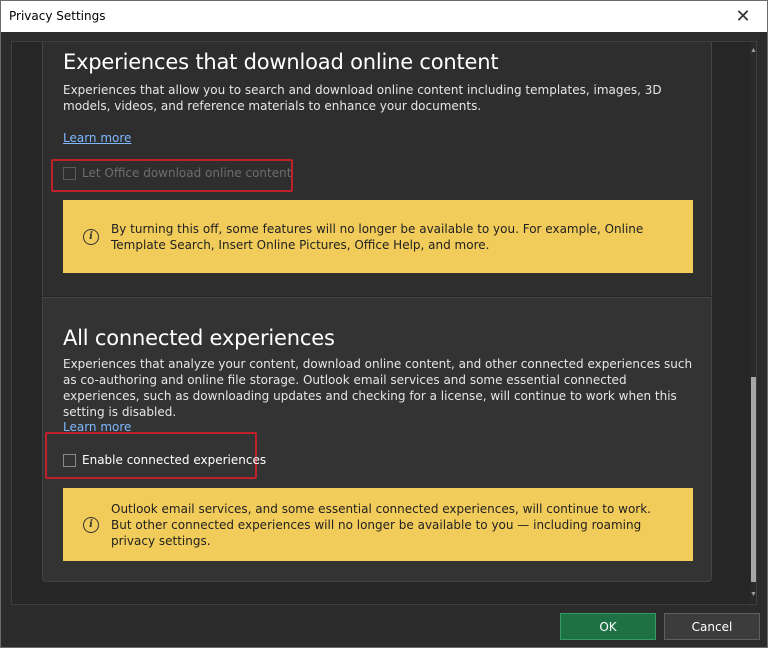 The width and height of the screenshot is (768, 648). Describe the element at coordinates (608, 626) in the screenshot. I see `ok-button: OK` at that location.